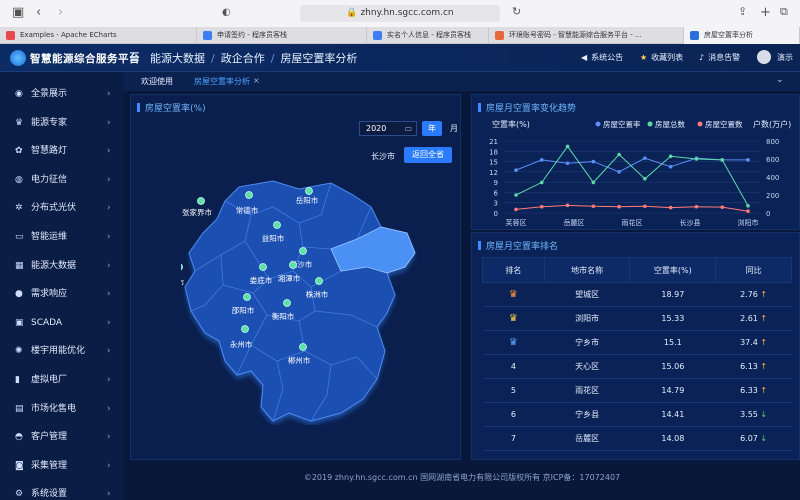 The height and width of the screenshot is (500, 800). What do you see at coordinates (516, 11) in the screenshot?
I see `reload-icon: ↻` at bounding box center [516, 11].